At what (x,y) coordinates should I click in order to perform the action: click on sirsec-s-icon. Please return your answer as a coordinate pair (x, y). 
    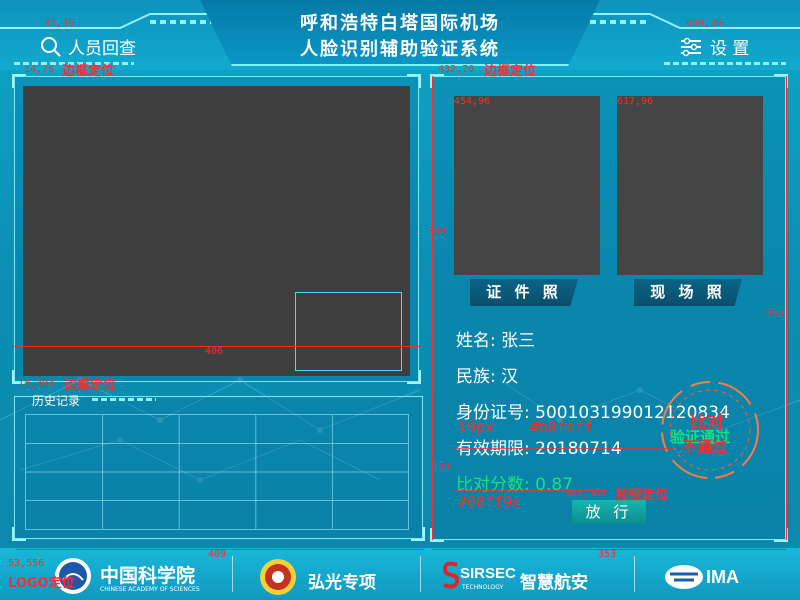
    Looking at the image, I should click on (451, 575).